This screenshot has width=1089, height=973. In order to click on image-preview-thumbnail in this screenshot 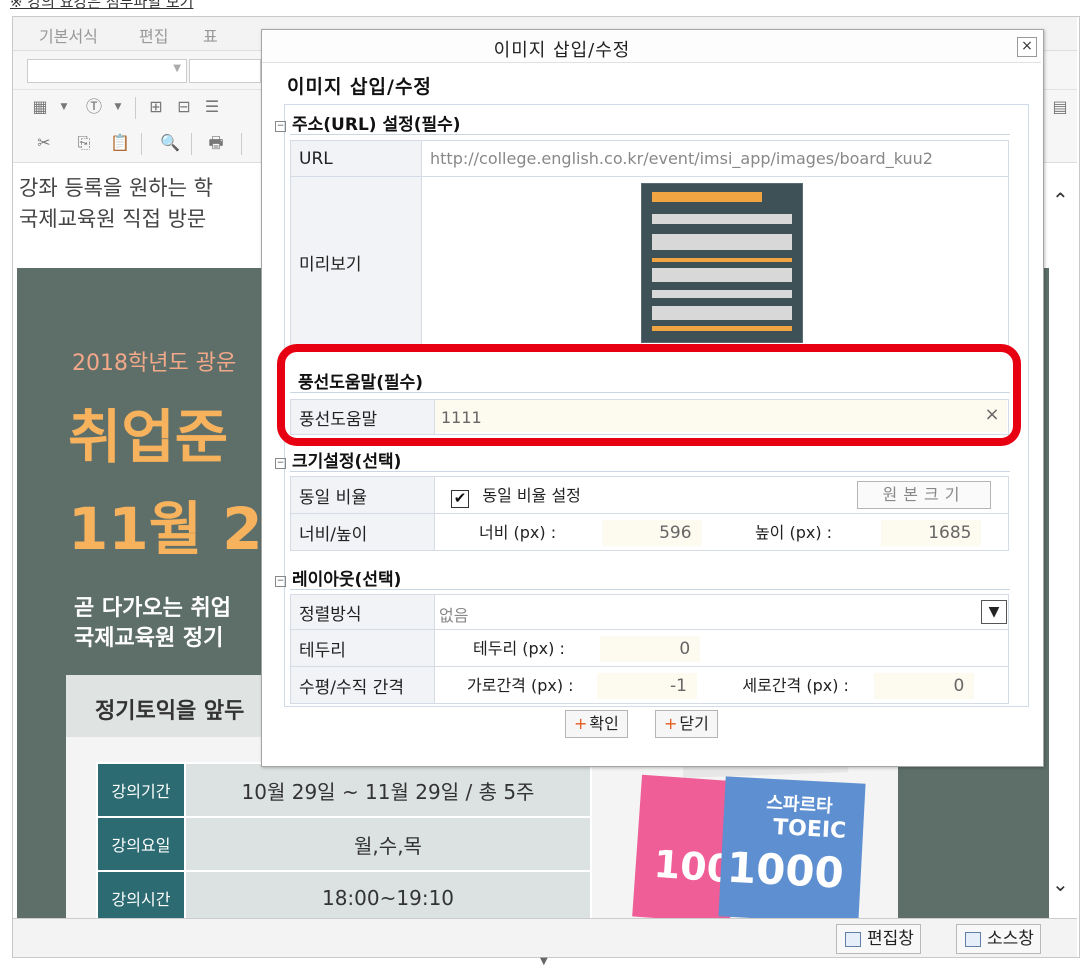, I will do `click(722, 263)`.